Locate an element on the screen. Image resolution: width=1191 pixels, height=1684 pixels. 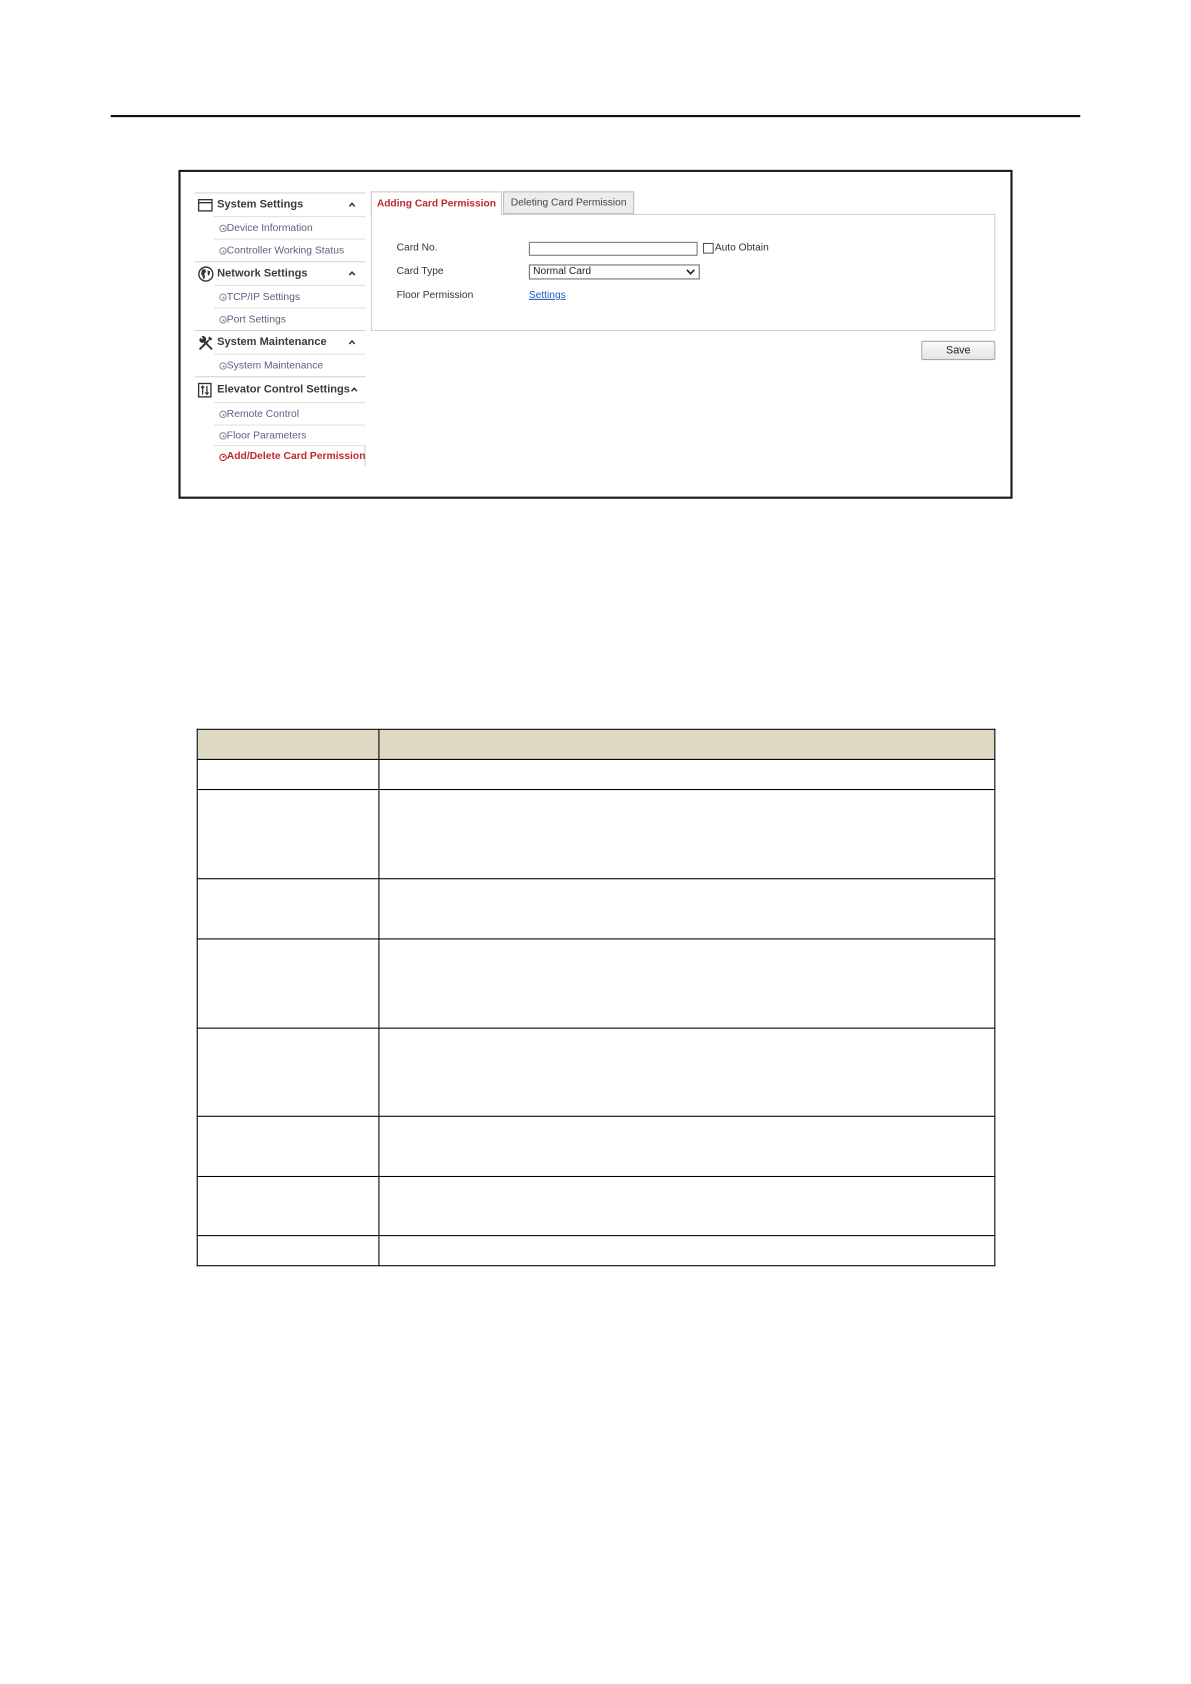
sidebar-section-system-settings: System Settings is located at coordinates (280, 204).